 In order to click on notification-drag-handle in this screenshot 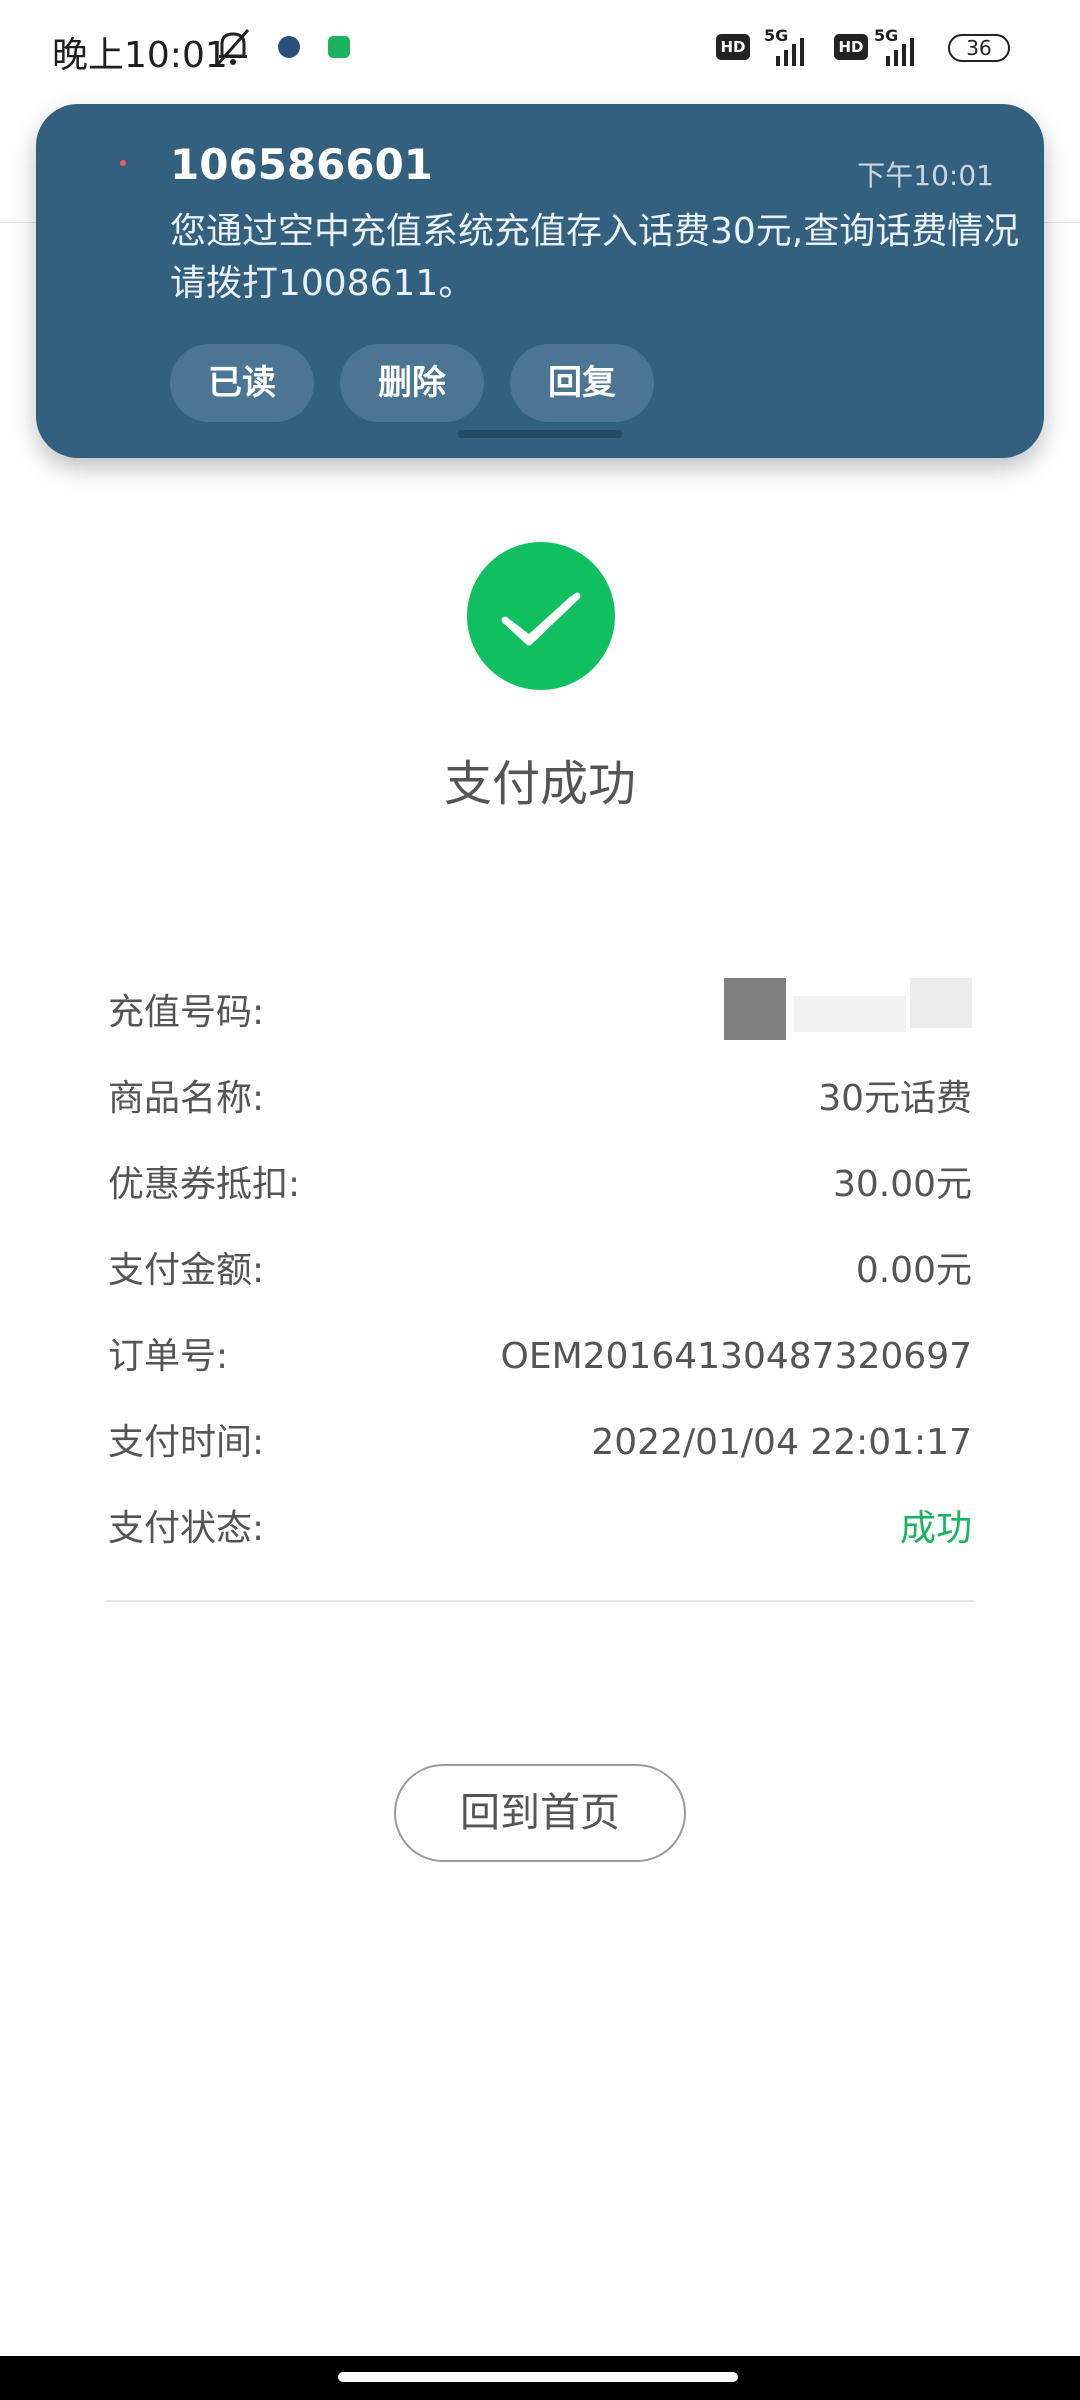, I will do `click(540, 434)`.